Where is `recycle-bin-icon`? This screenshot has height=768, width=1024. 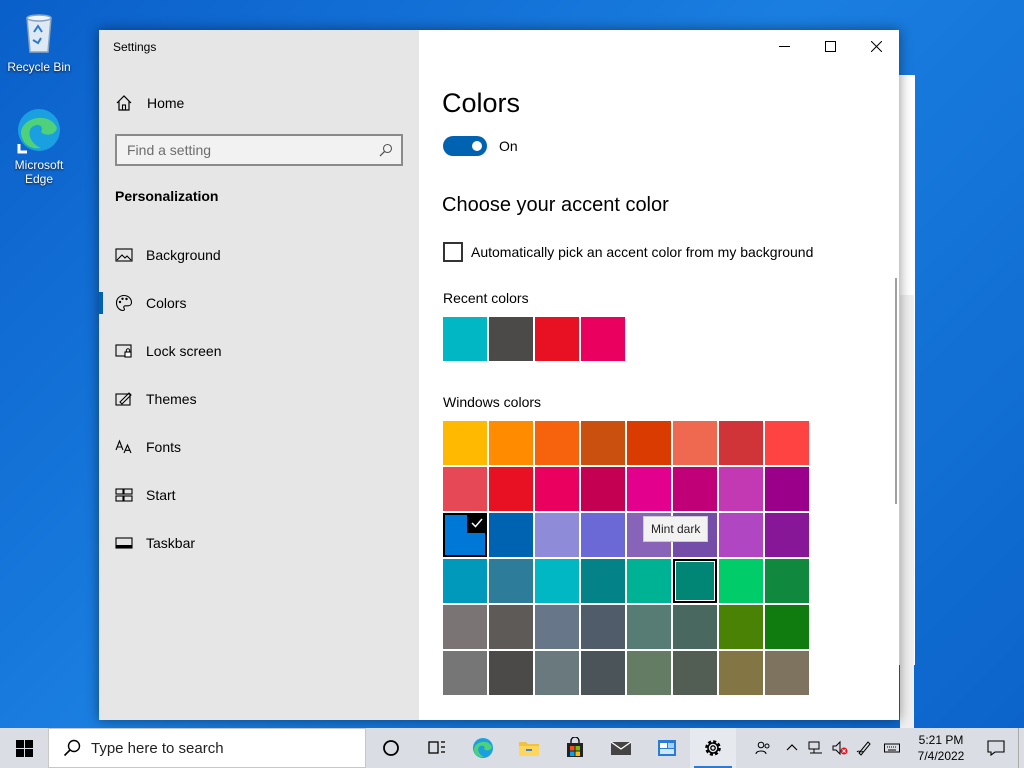
recycle-bin-icon is located at coordinates (39, 33).